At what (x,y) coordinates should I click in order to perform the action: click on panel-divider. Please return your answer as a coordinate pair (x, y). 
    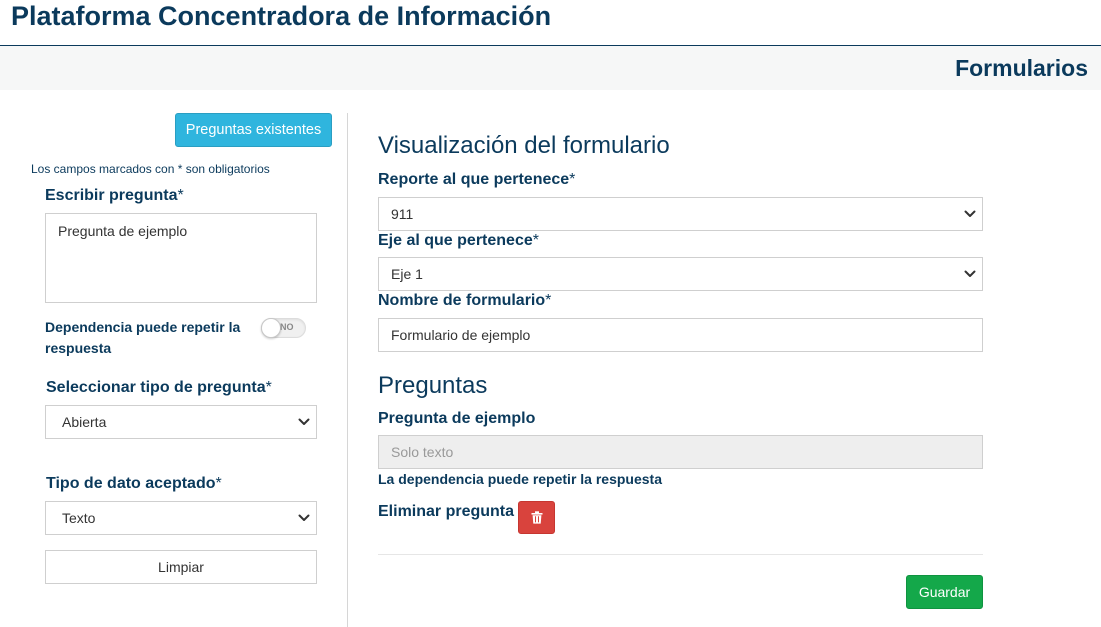
    Looking at the image, I should click on (347, 370).